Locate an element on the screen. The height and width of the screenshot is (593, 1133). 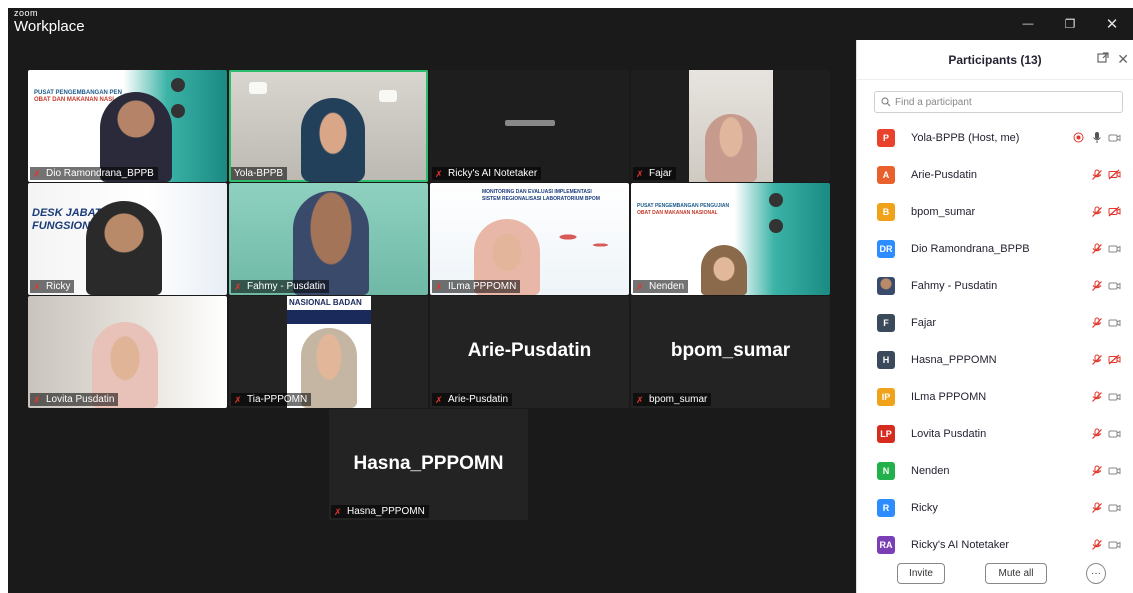
participant-name: bpom_sumar is located at coordinates (943, 211).